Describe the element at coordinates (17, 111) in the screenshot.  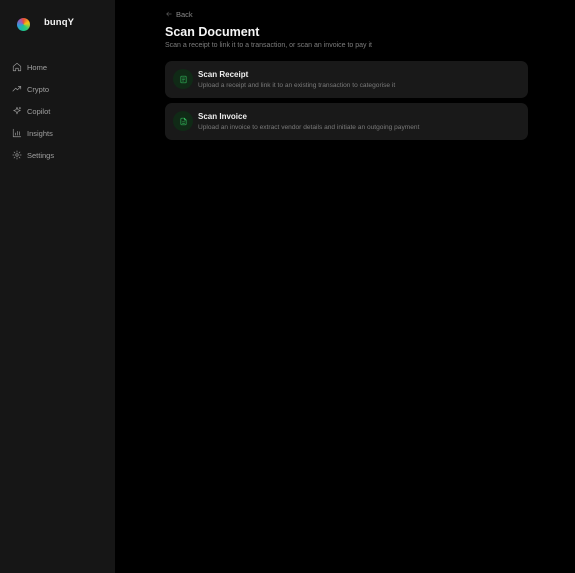
I see `sparkles-icon` at that location.